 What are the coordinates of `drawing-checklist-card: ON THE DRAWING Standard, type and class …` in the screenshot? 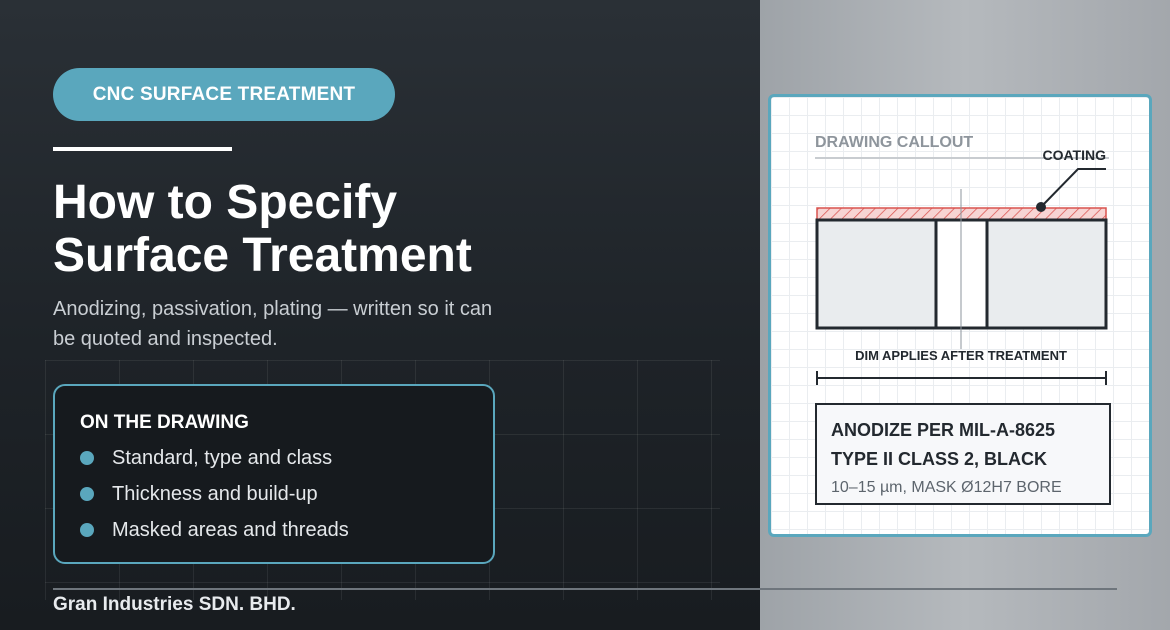 It's located at (274, 474).